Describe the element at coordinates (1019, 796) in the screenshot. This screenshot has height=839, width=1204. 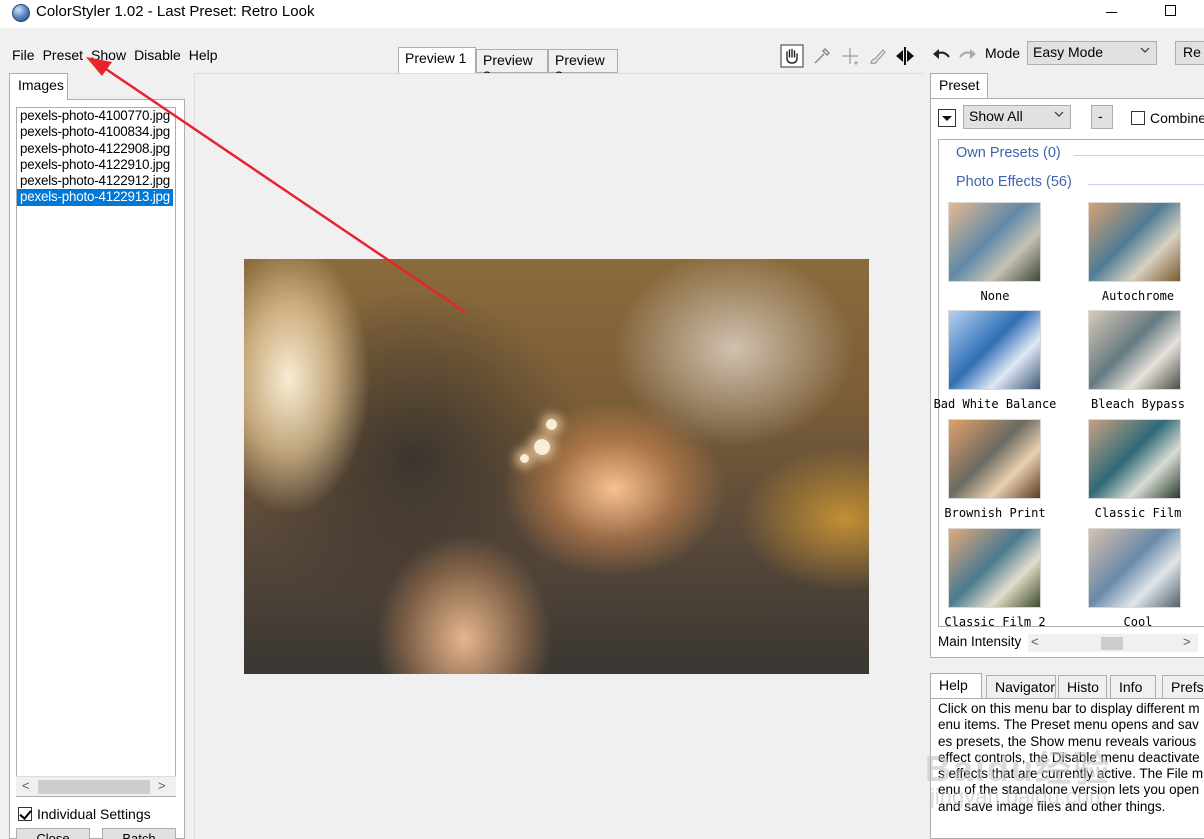
I see `watermark-url: jingyan.baidu.com` at that location.